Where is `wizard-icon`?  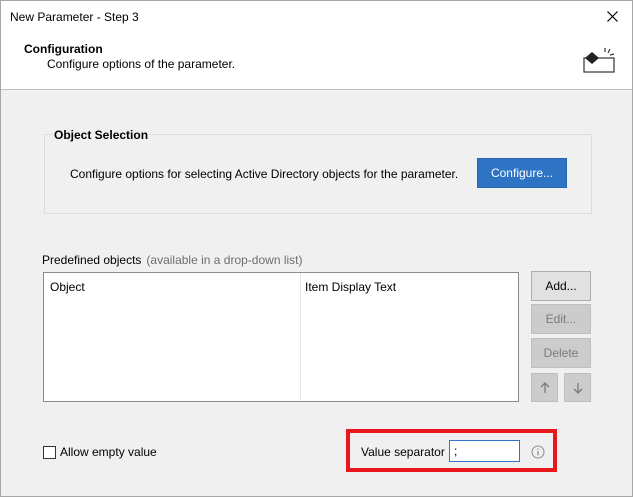 wizard-icon is located at coordinates (599, 60).